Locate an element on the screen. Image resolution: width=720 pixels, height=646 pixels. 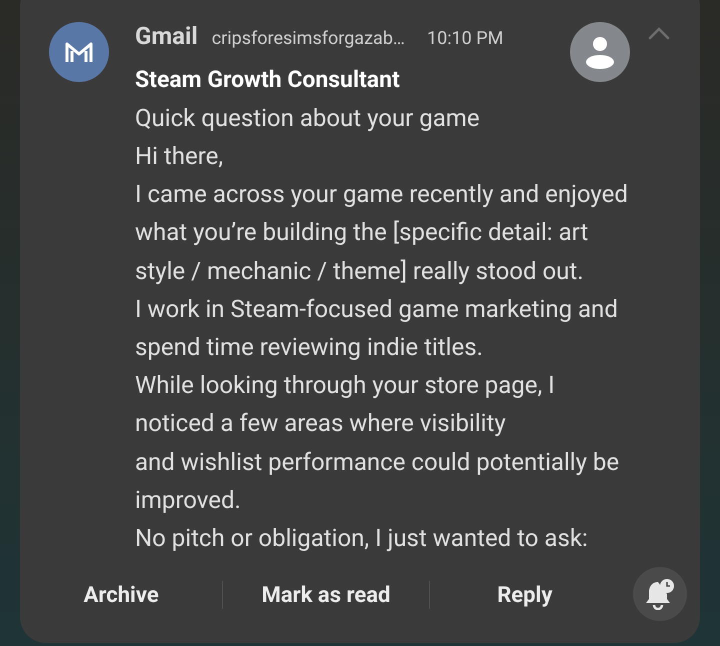
action-button: Reply is located at coordinates (525, 595).